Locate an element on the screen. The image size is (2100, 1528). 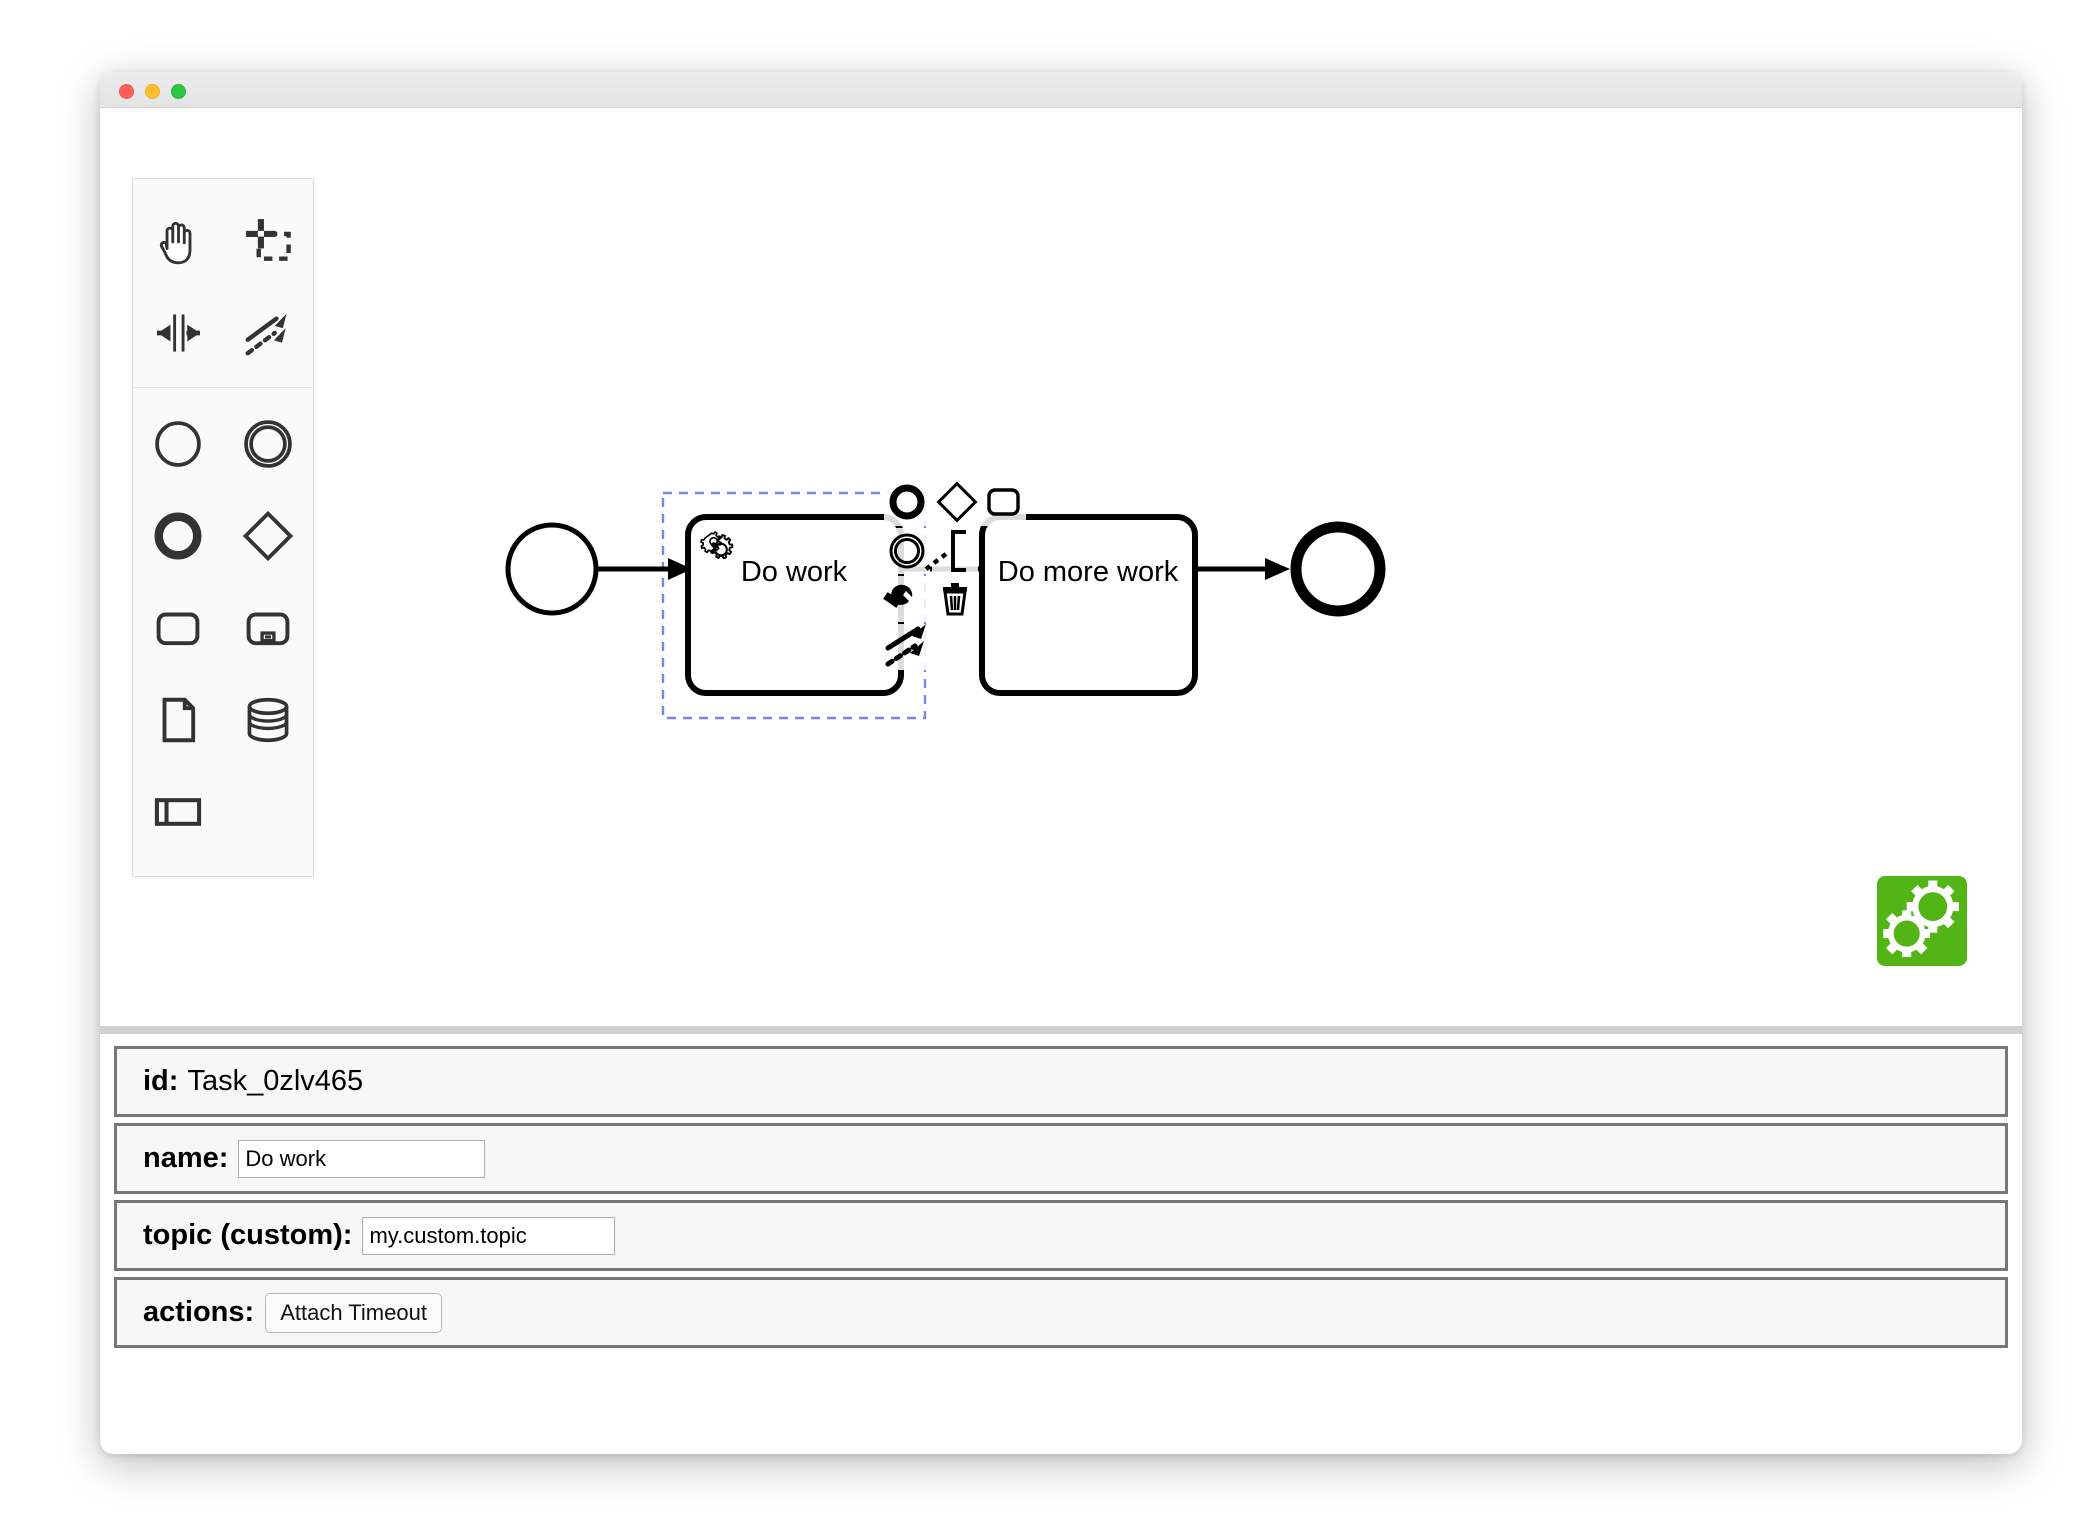
delete-trash-icon is located at coordinates (955, 599).